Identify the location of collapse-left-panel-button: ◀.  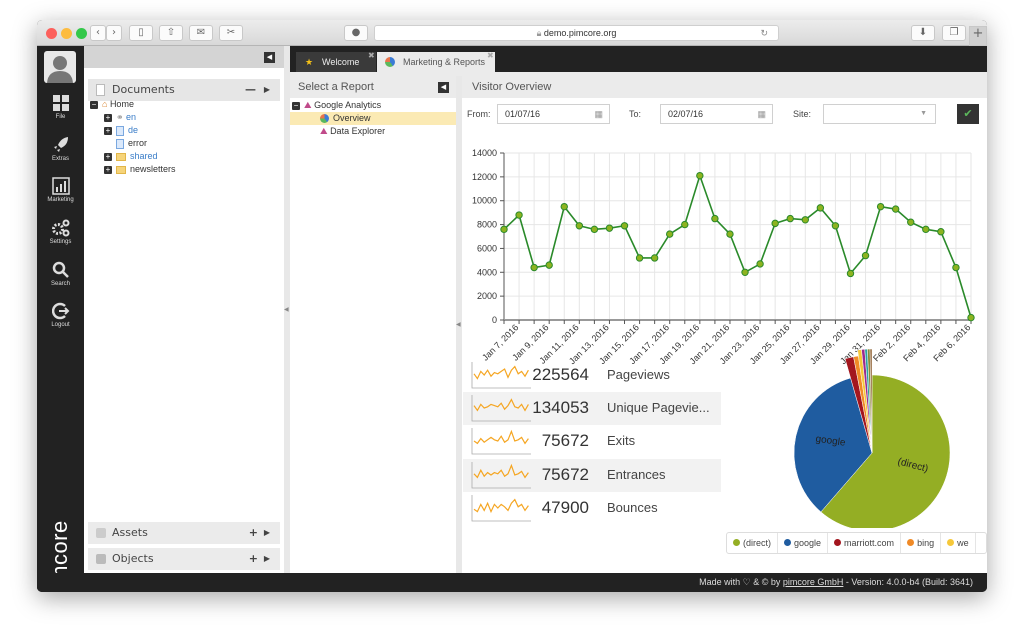
(269, 57).